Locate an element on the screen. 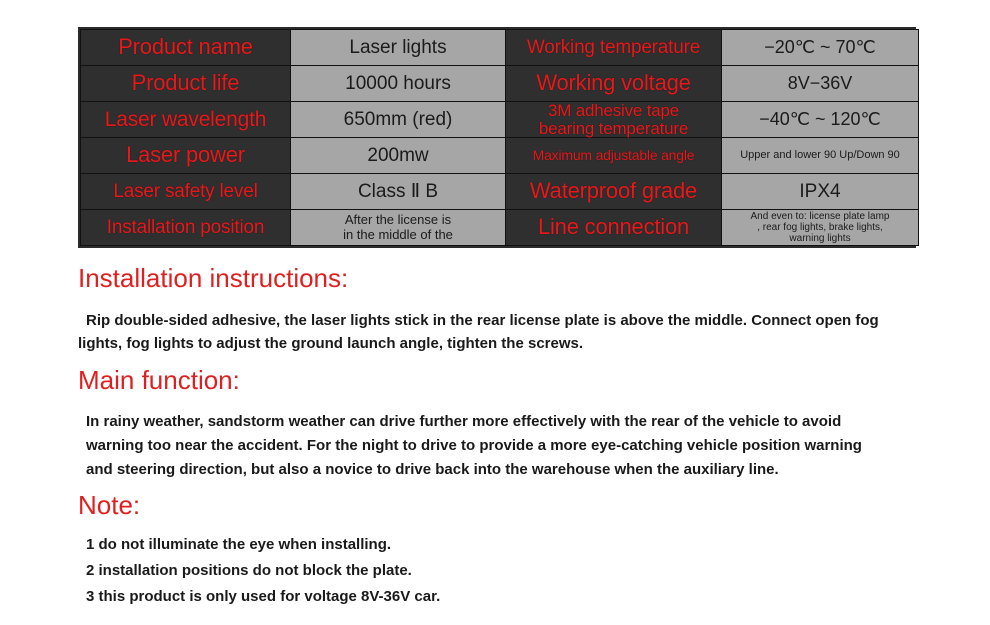  spec-label-laser-safety-level: Laser safety level is located at coordinates (185, 191).